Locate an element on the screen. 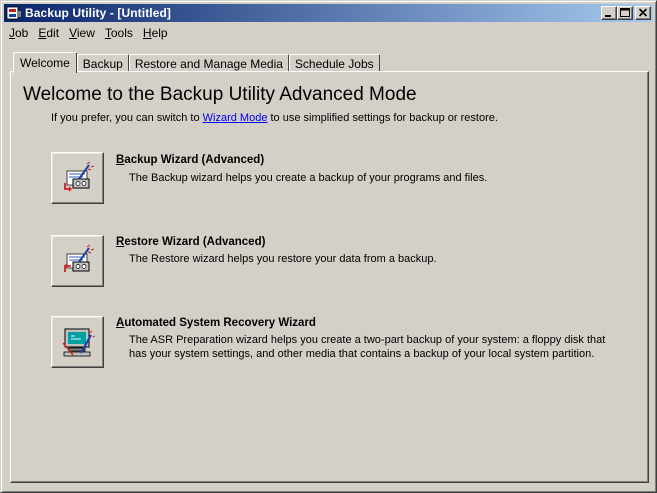 The width and height of the screenshot is (657, 493). menu-edit: Edit is located at coordinates (48, 33).